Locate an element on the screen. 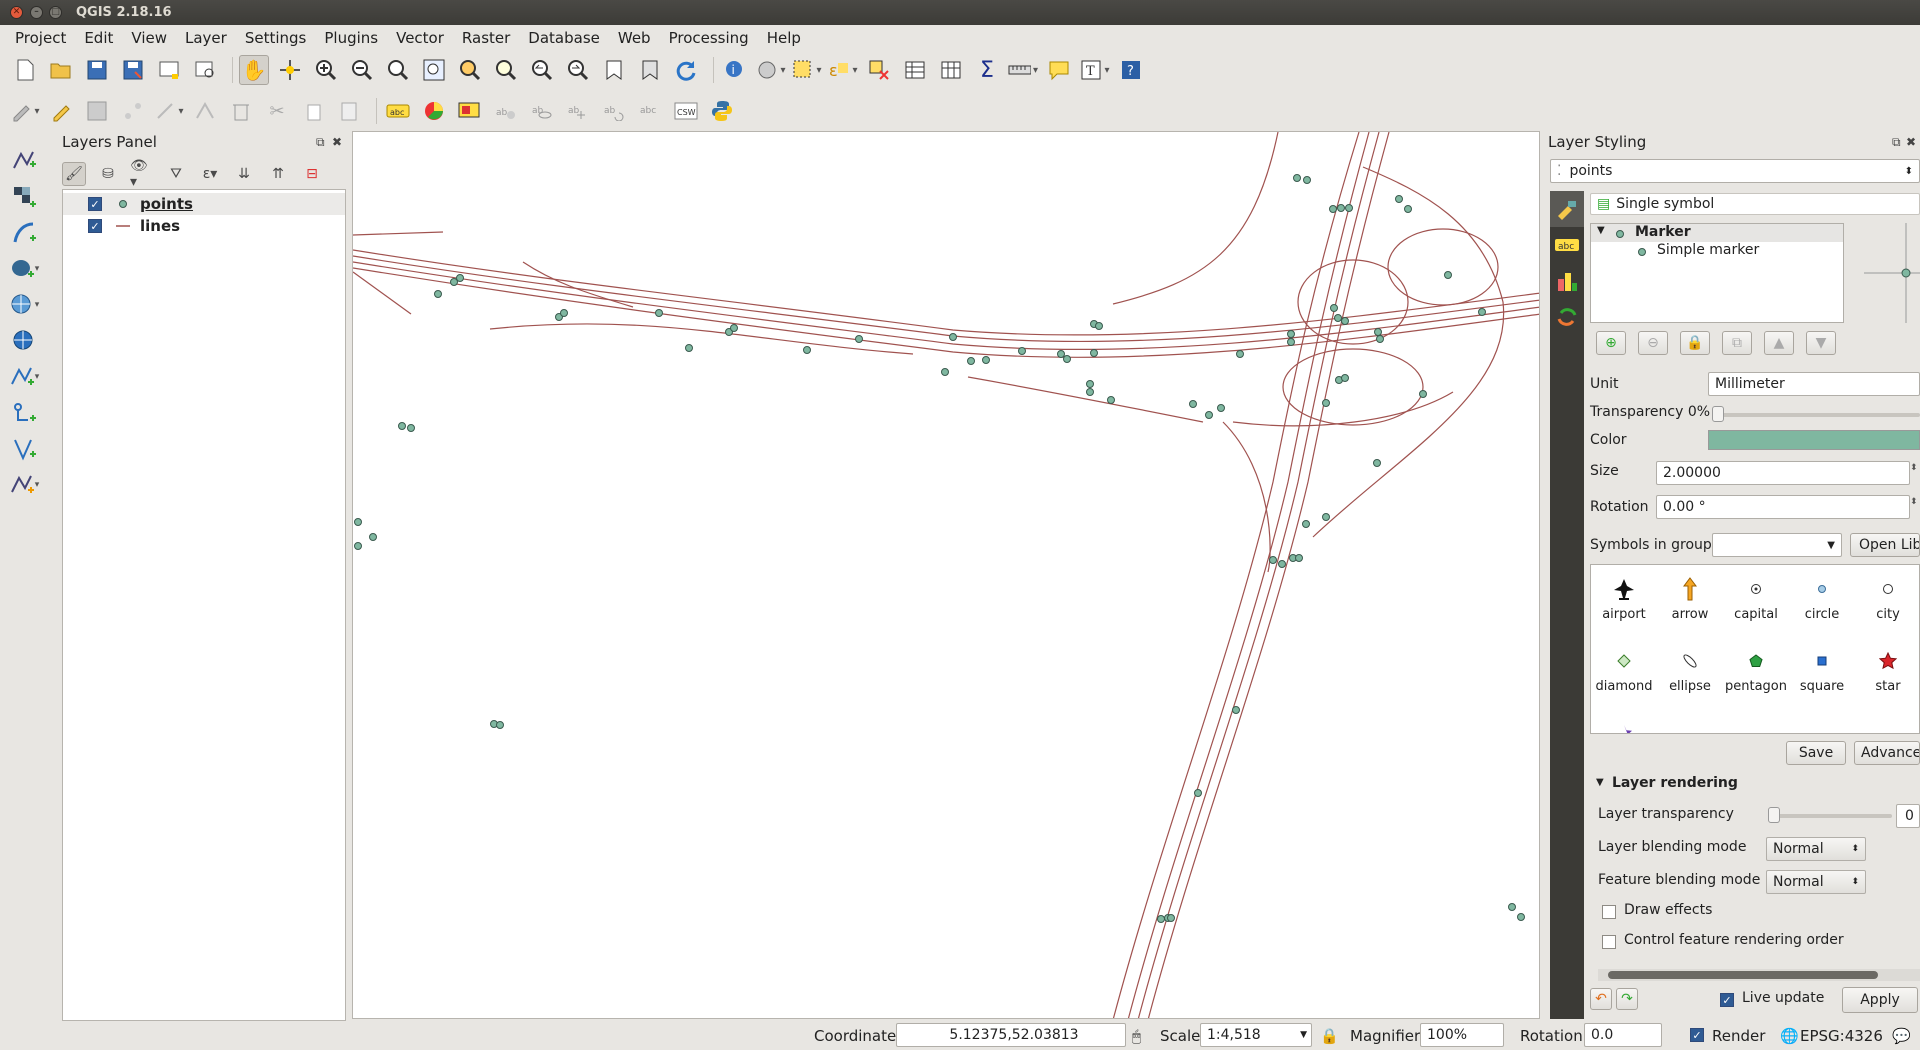  feature-blending-select: Normal ⬍ is located at coordinates (1816, 882).